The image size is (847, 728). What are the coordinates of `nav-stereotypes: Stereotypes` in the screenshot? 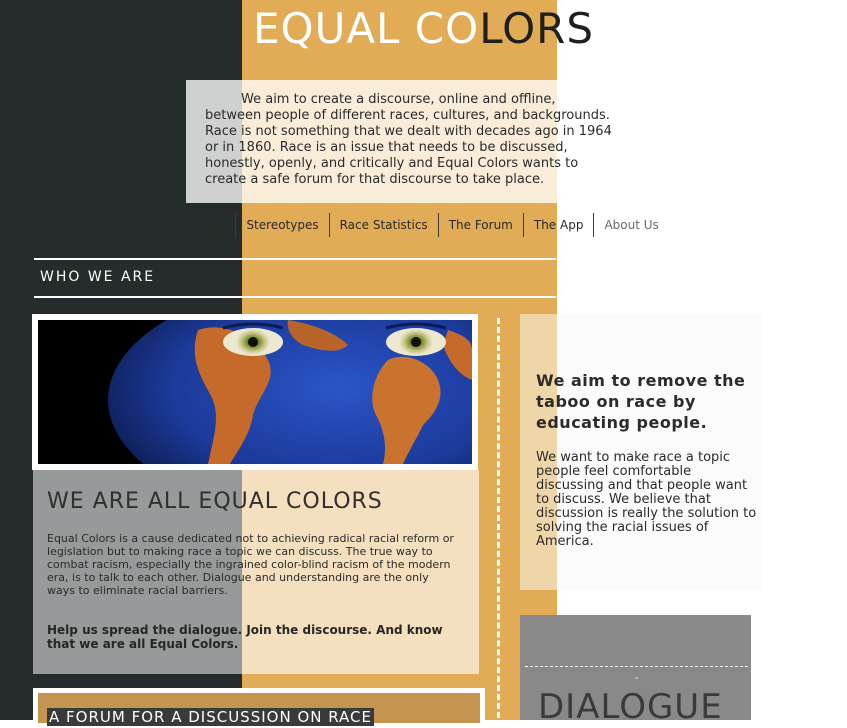 It's located at (283, 225).